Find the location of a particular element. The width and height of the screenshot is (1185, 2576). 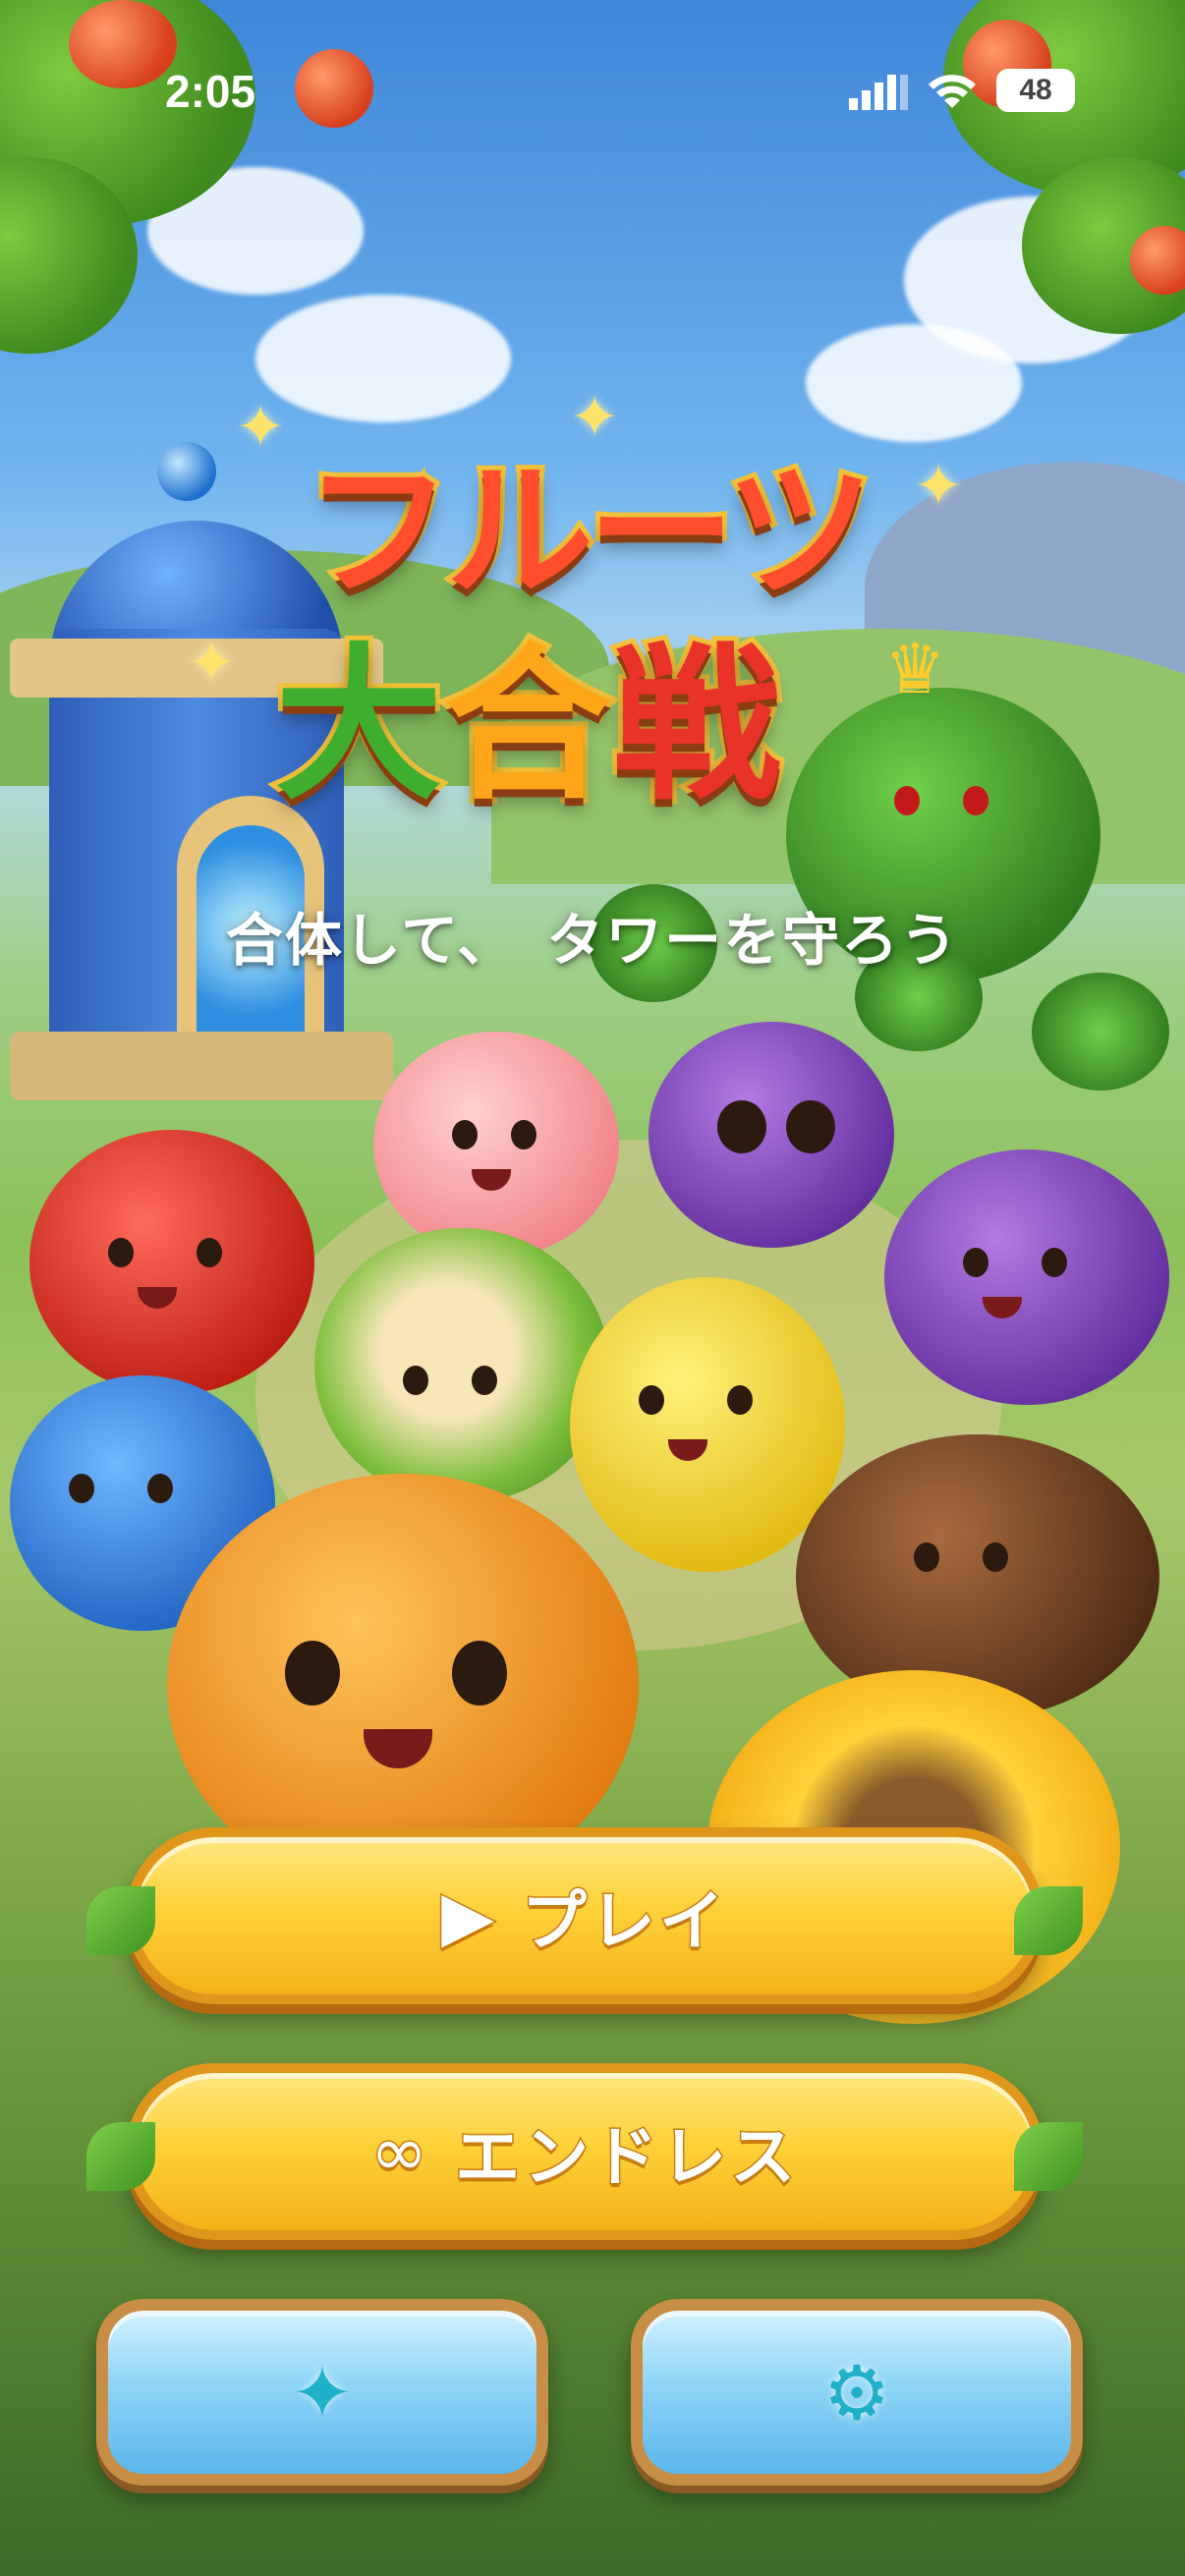

battery-indicator: 48 is located at coordinates (1035, 90).